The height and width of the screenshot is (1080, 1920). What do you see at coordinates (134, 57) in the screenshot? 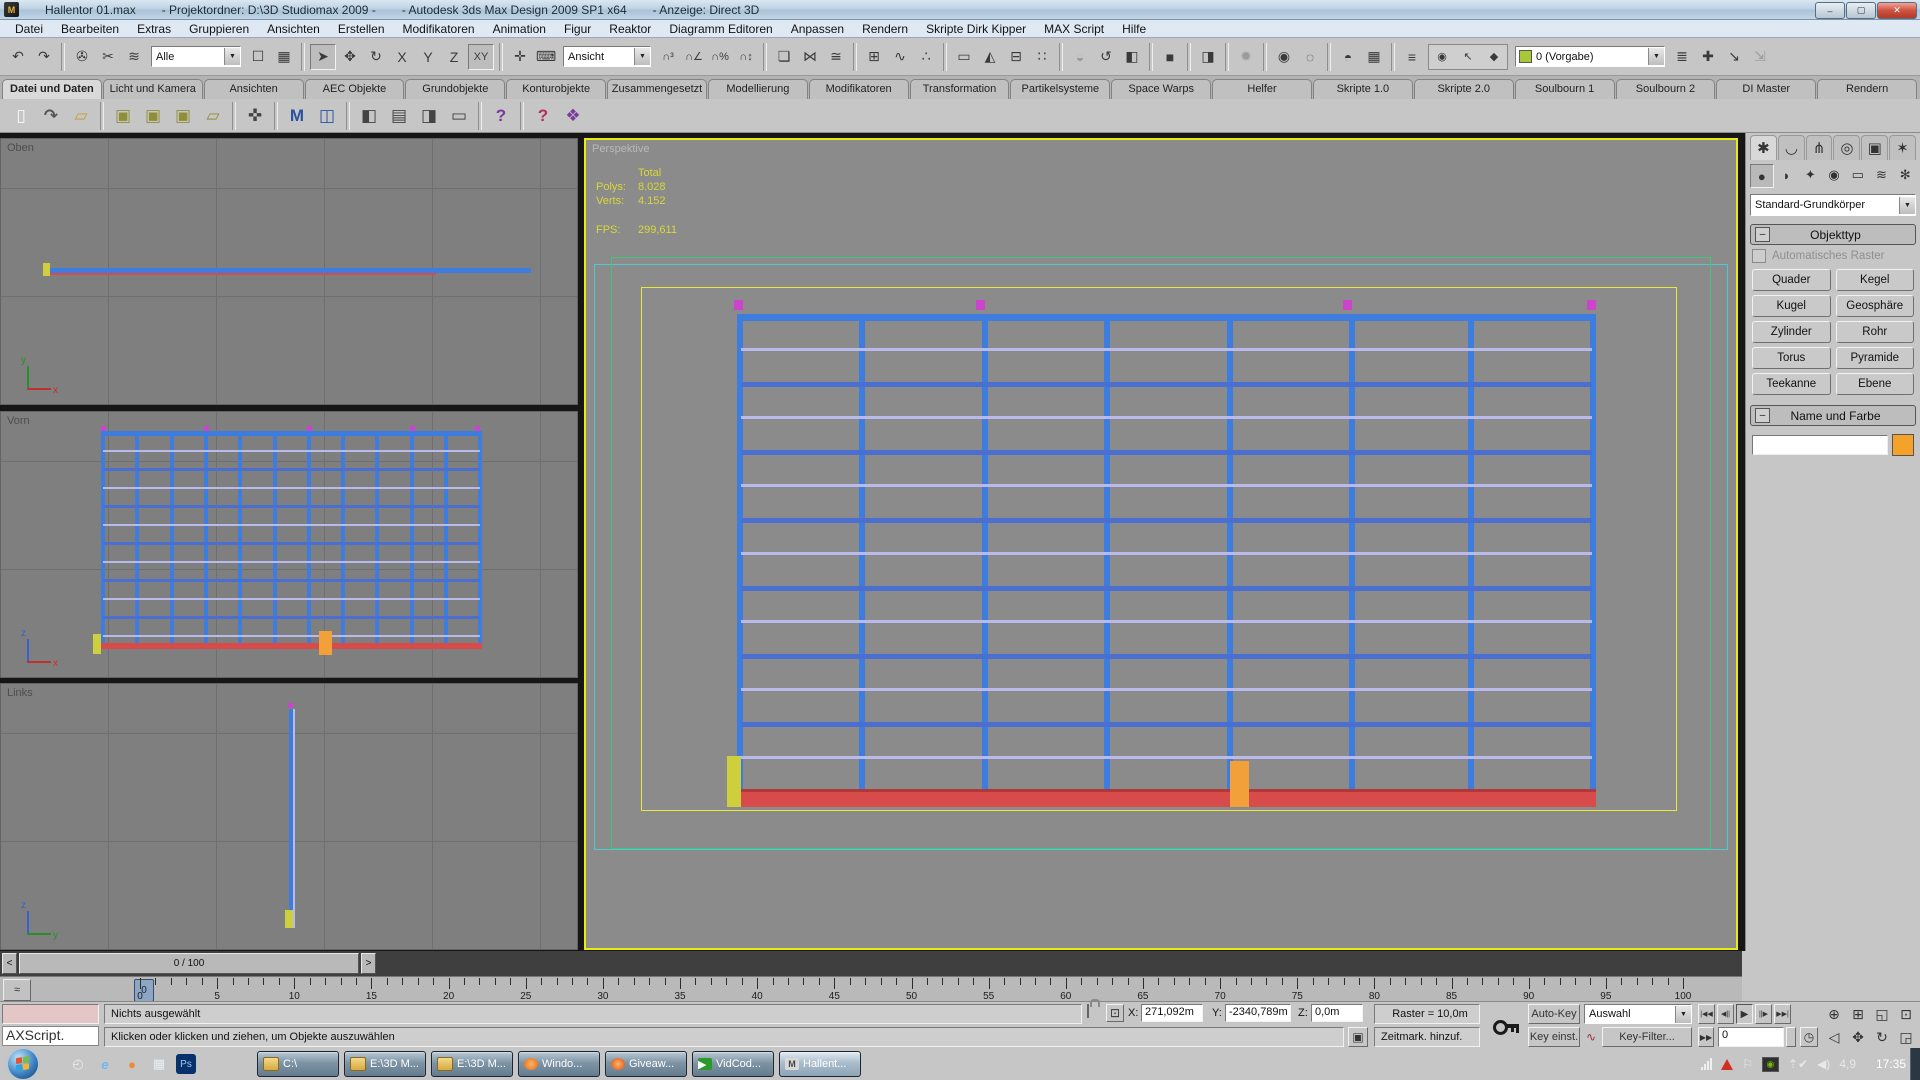
I see `bind-to-space-warp-icon: ≋` at bounding box center [134, 57].